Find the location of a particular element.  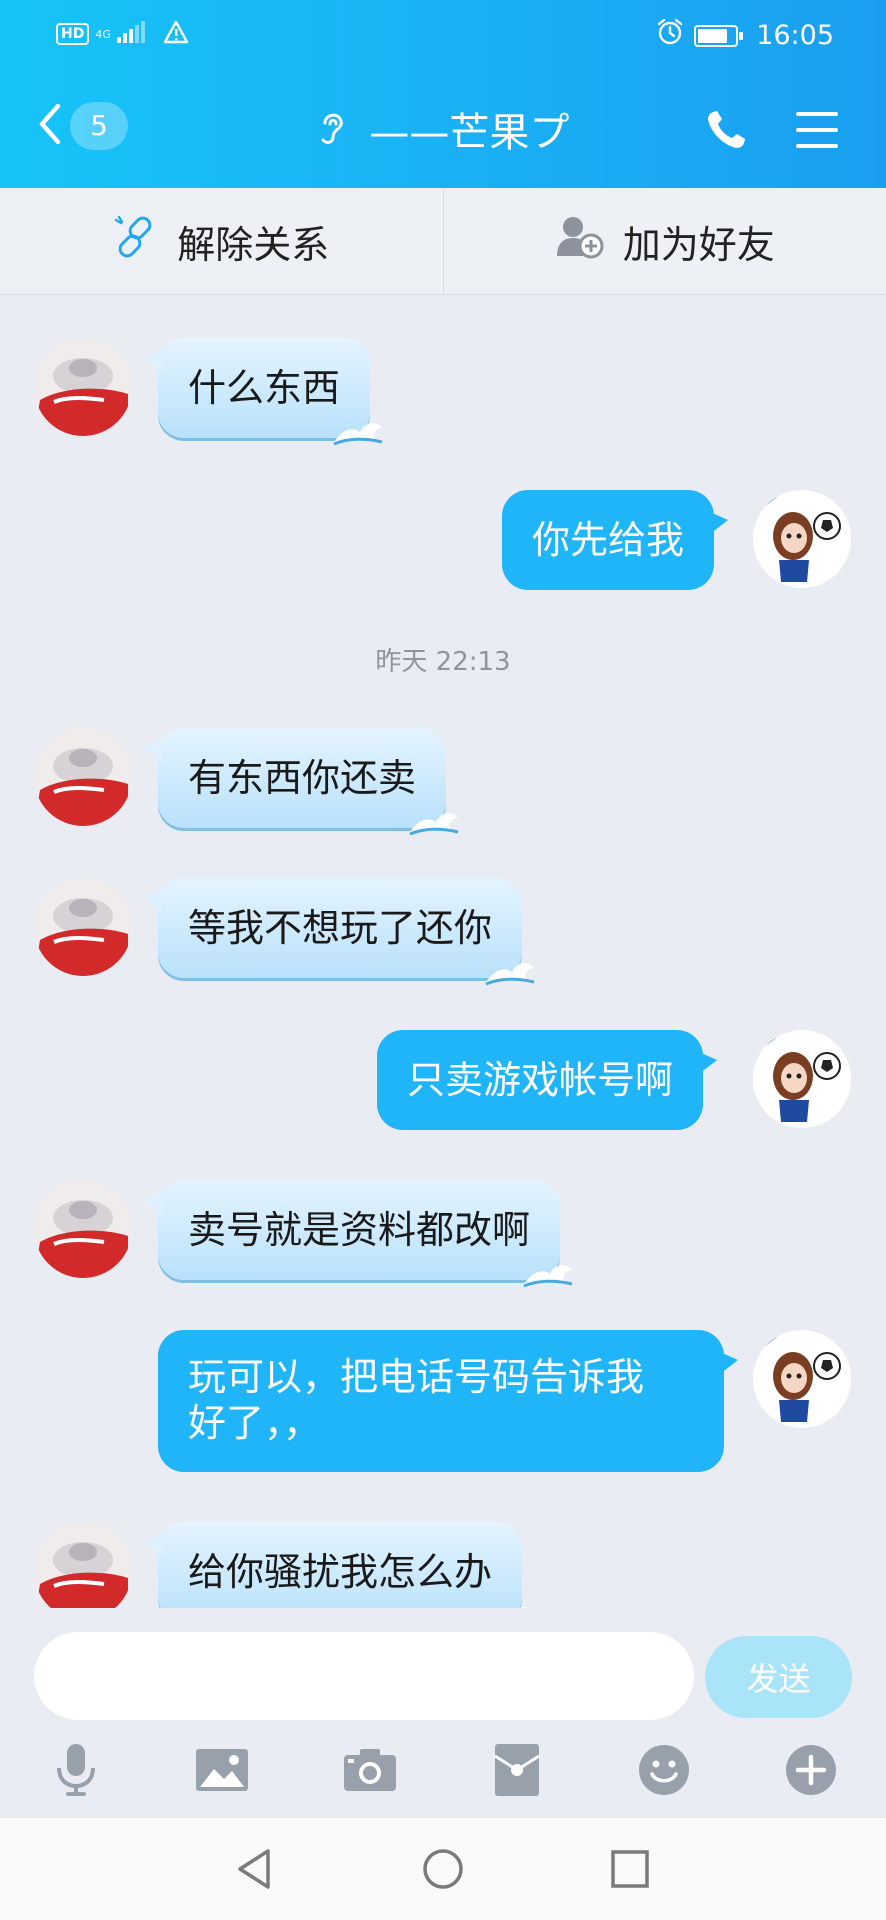

message-bubble-outgoing: 只卖游戏帐号啊 is located at coordinates (547, 1080).